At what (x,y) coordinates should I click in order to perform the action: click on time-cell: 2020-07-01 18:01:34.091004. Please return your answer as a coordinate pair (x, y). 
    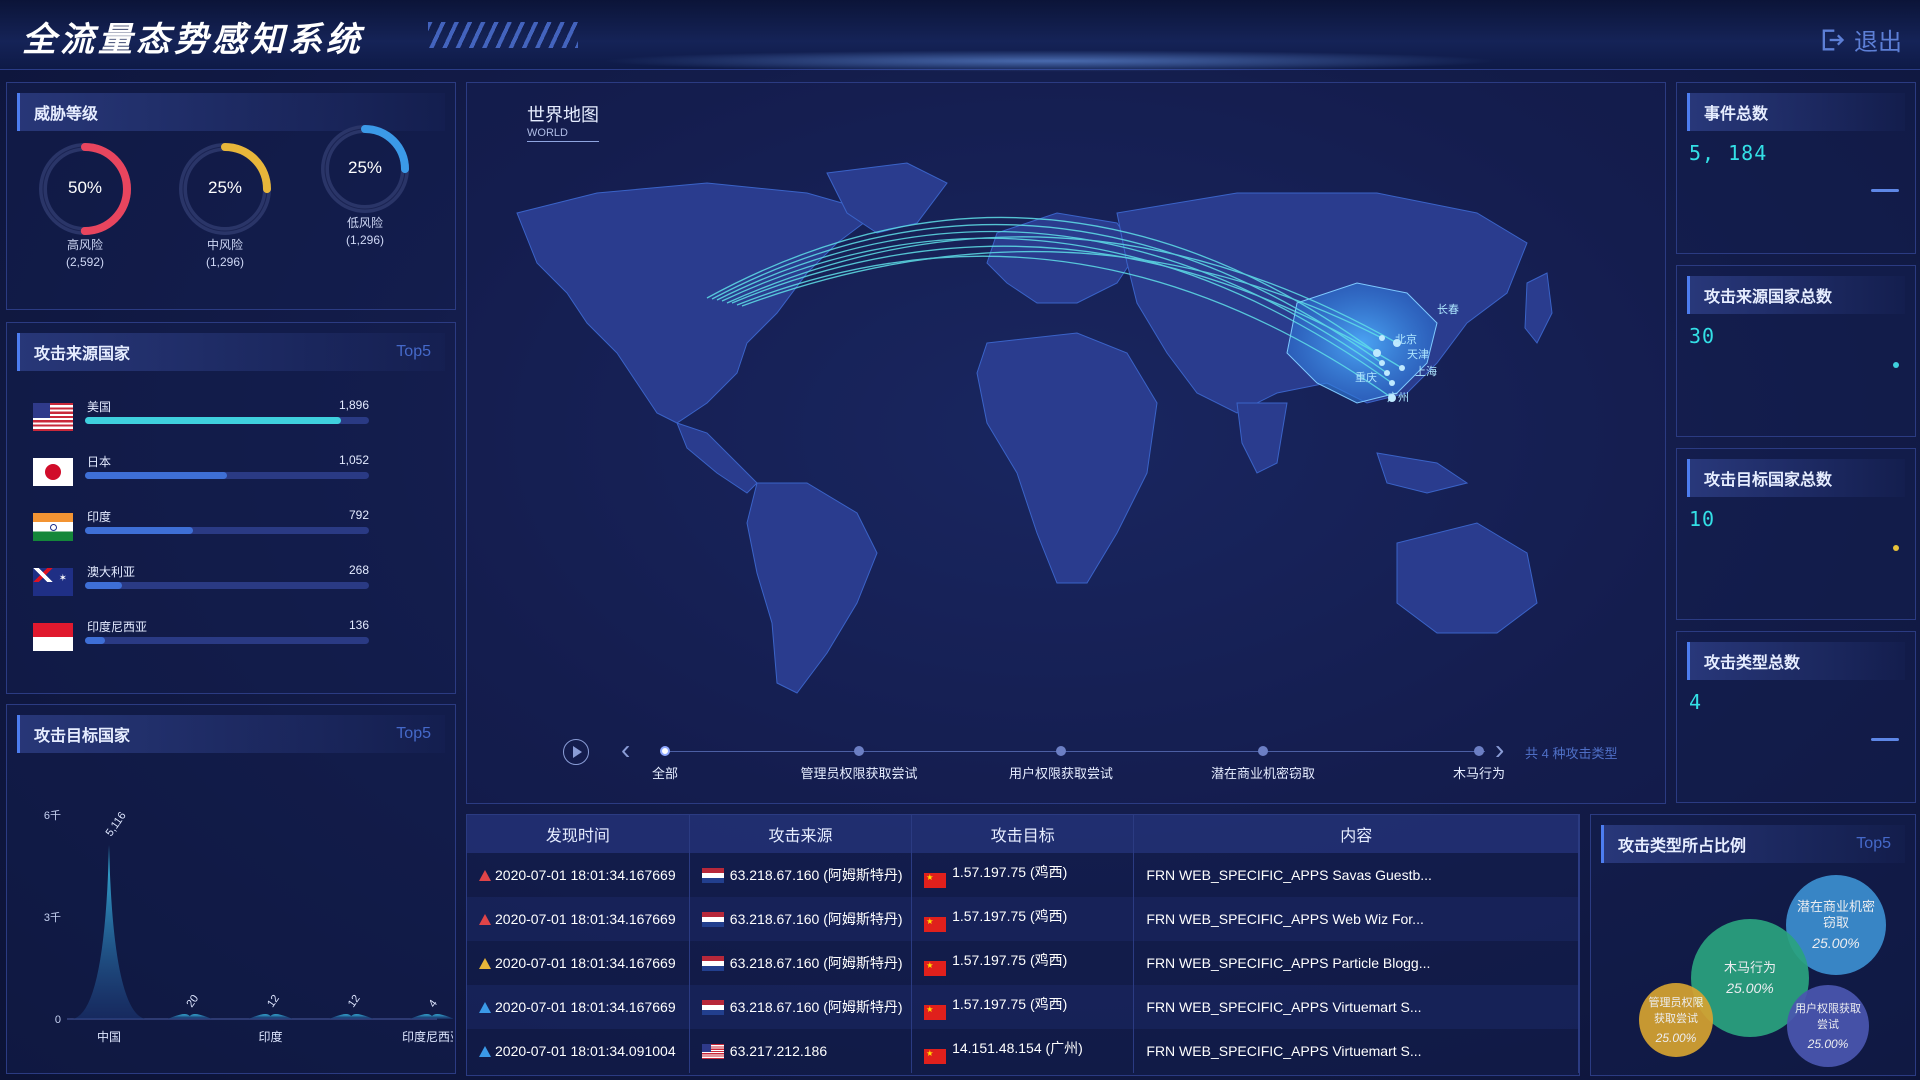
    Looking at the image, I should click on (578, 1051).